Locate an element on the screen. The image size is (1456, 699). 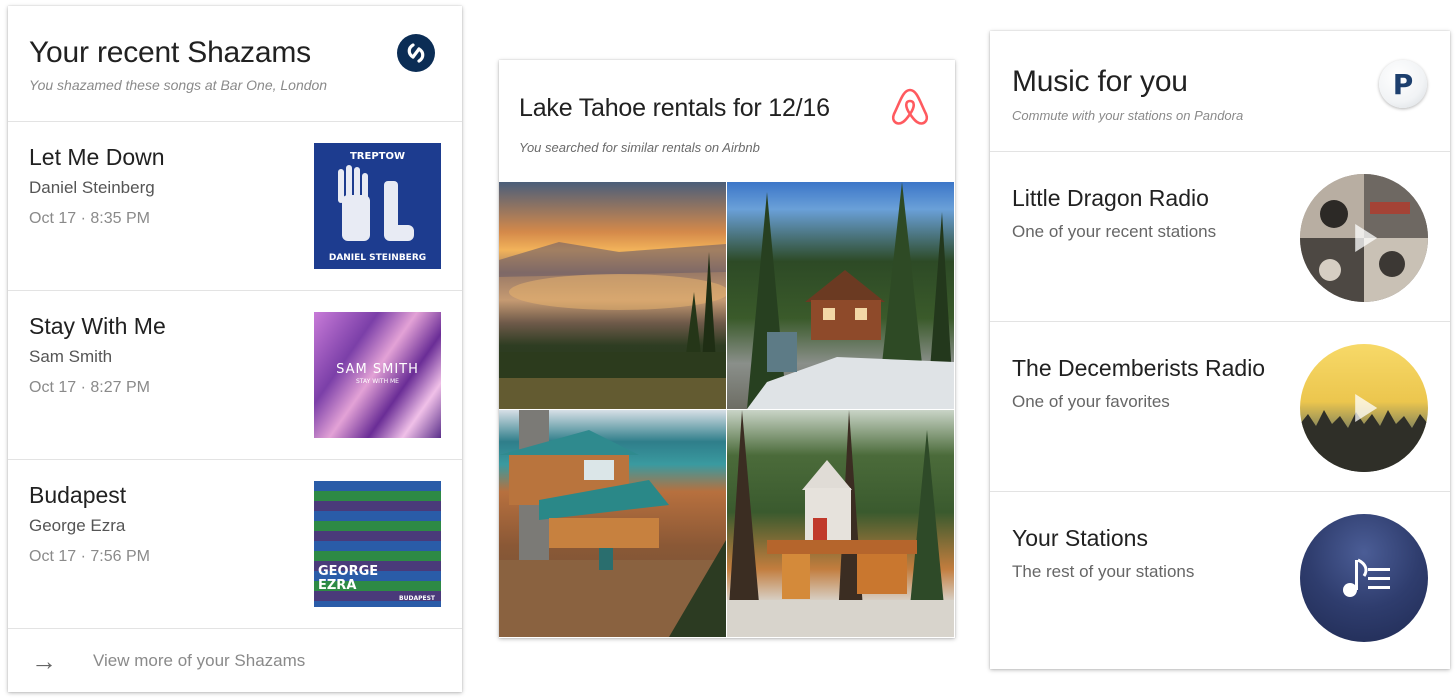
view-more-label: View more of your Shazams is located at coordinates (199, 660).